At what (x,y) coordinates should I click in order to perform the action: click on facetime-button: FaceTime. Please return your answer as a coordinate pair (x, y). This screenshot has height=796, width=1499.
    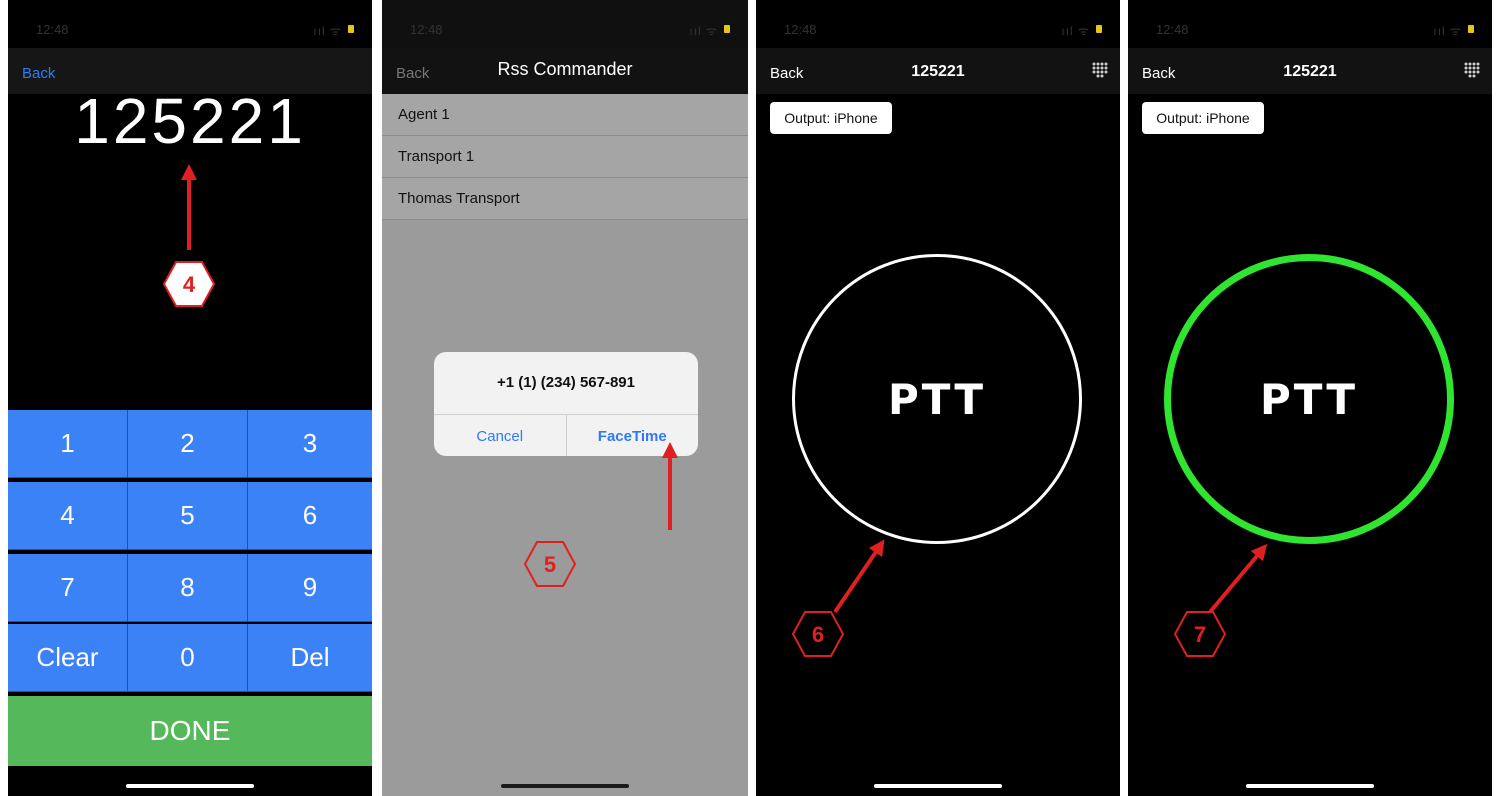
    Looking at the image, I should click on (632, 435).